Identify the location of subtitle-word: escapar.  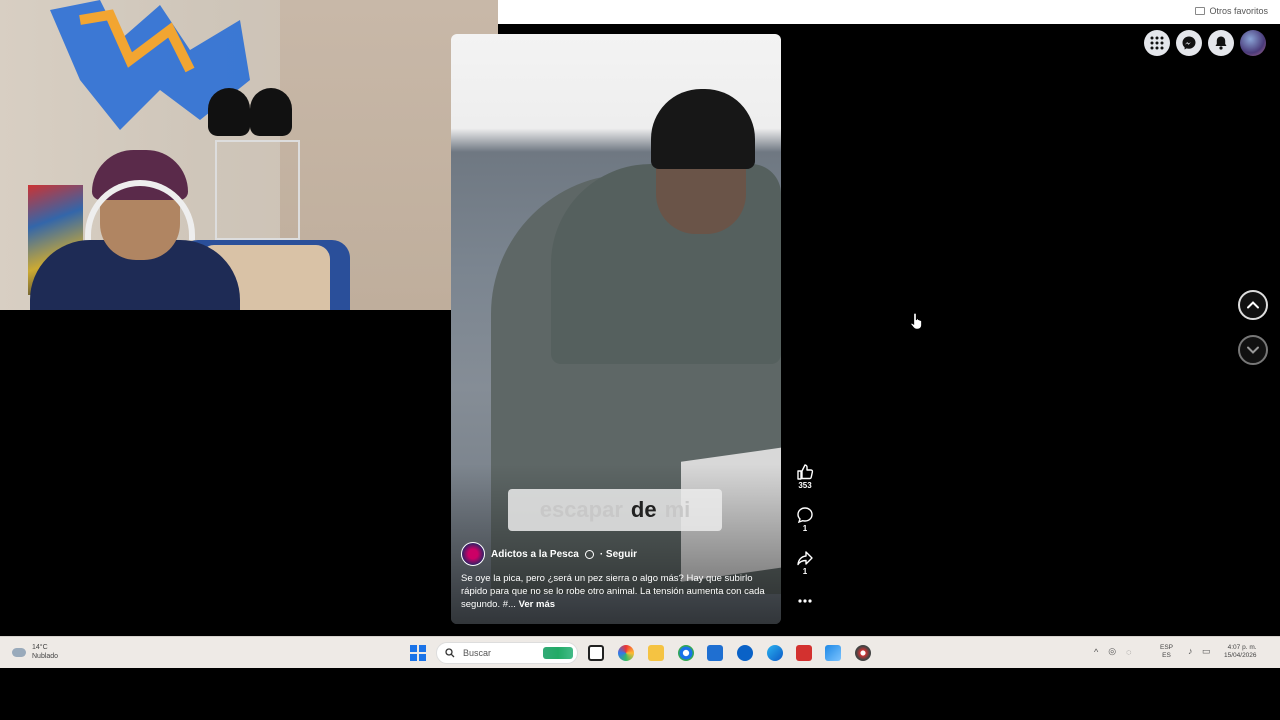
(581, 509).